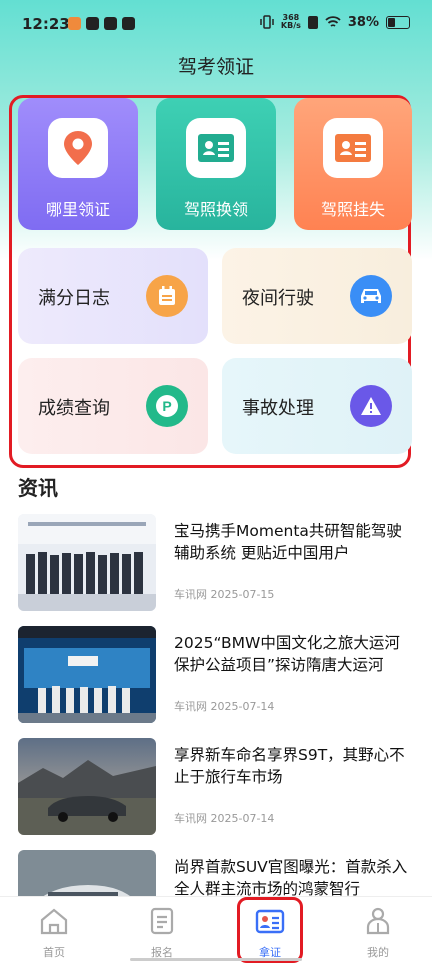 Image resolution: width=432 pixels, height=965 pixels. I want to click on battery-icon, so click(398, 22).